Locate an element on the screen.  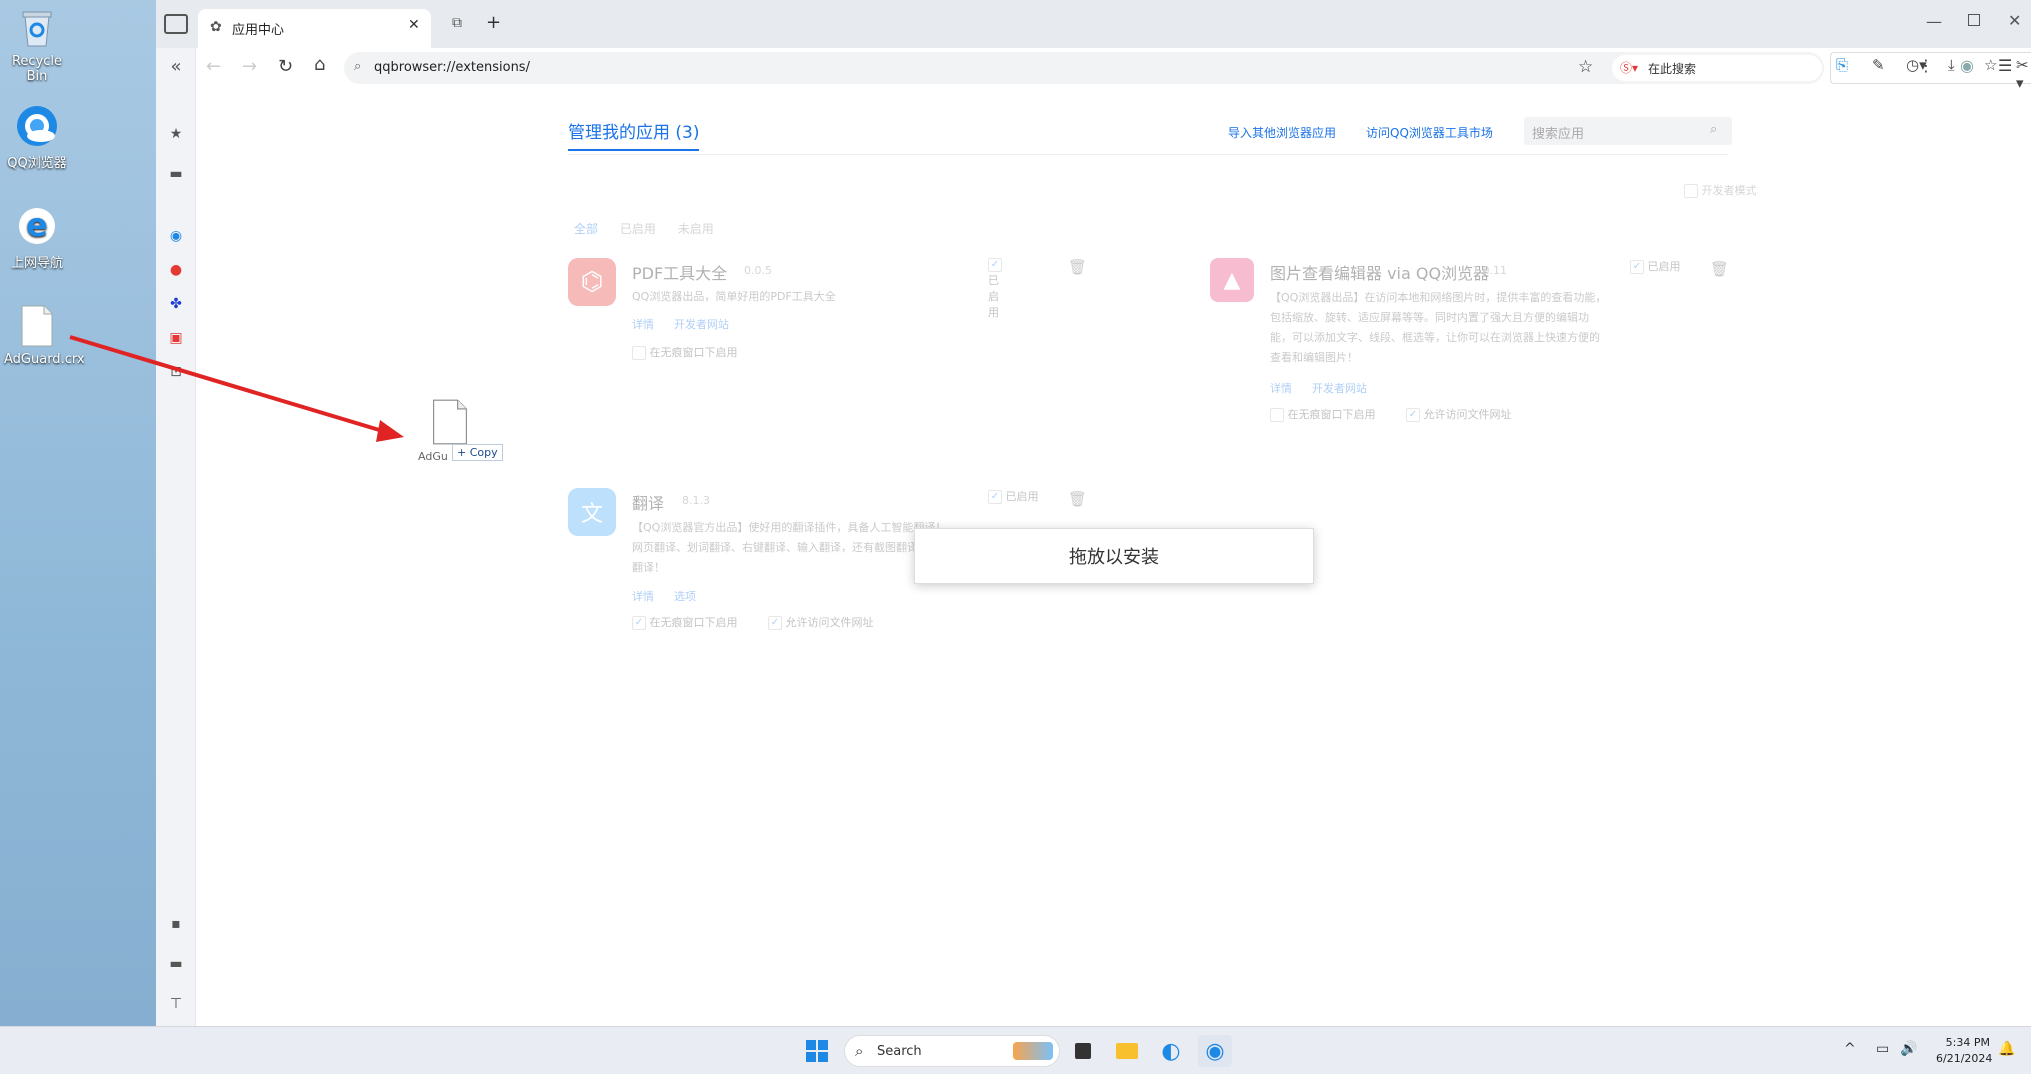
avatar-icon: ◉ is located at coordinates (1967, 65).